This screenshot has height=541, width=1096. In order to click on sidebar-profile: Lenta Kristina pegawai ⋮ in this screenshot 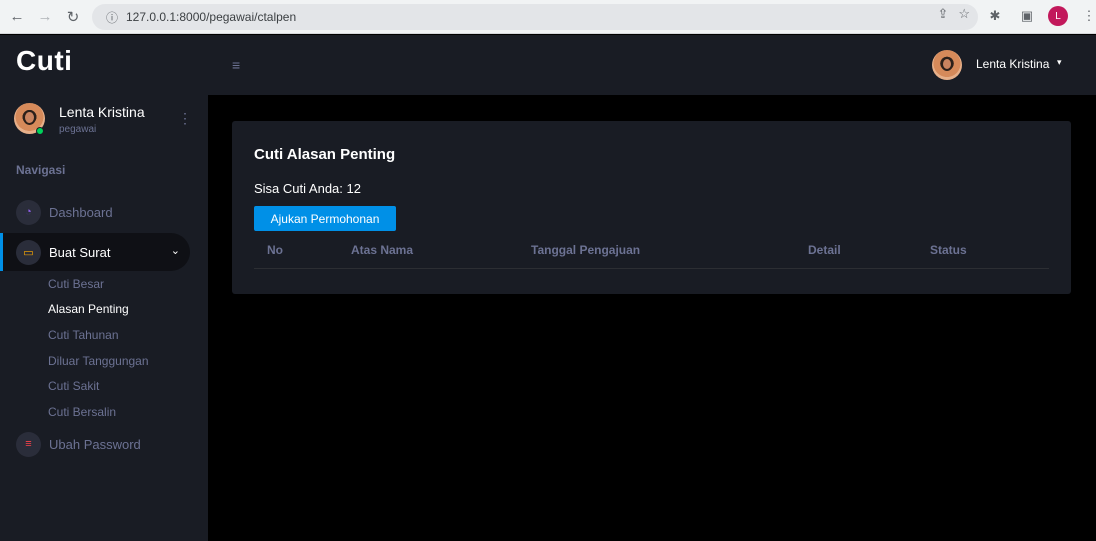, I will do `click(104, 123)`.